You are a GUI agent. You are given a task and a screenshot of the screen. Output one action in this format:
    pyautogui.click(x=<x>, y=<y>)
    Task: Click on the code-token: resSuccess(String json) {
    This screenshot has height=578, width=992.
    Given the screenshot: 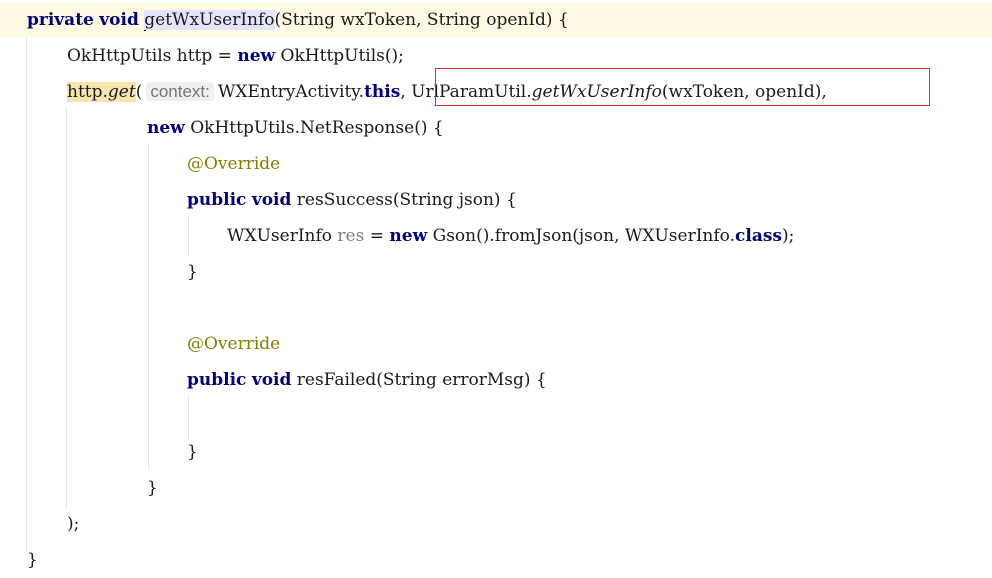 What is the action you would take?
    pyautogui.click(x=404, y=200)
    